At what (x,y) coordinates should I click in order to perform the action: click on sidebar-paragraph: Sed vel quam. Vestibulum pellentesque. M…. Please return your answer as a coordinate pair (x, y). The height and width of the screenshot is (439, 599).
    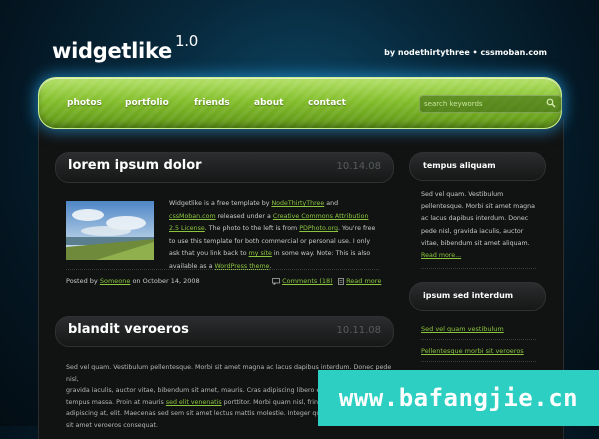
    Looking at the image, I should click on (478, 219).